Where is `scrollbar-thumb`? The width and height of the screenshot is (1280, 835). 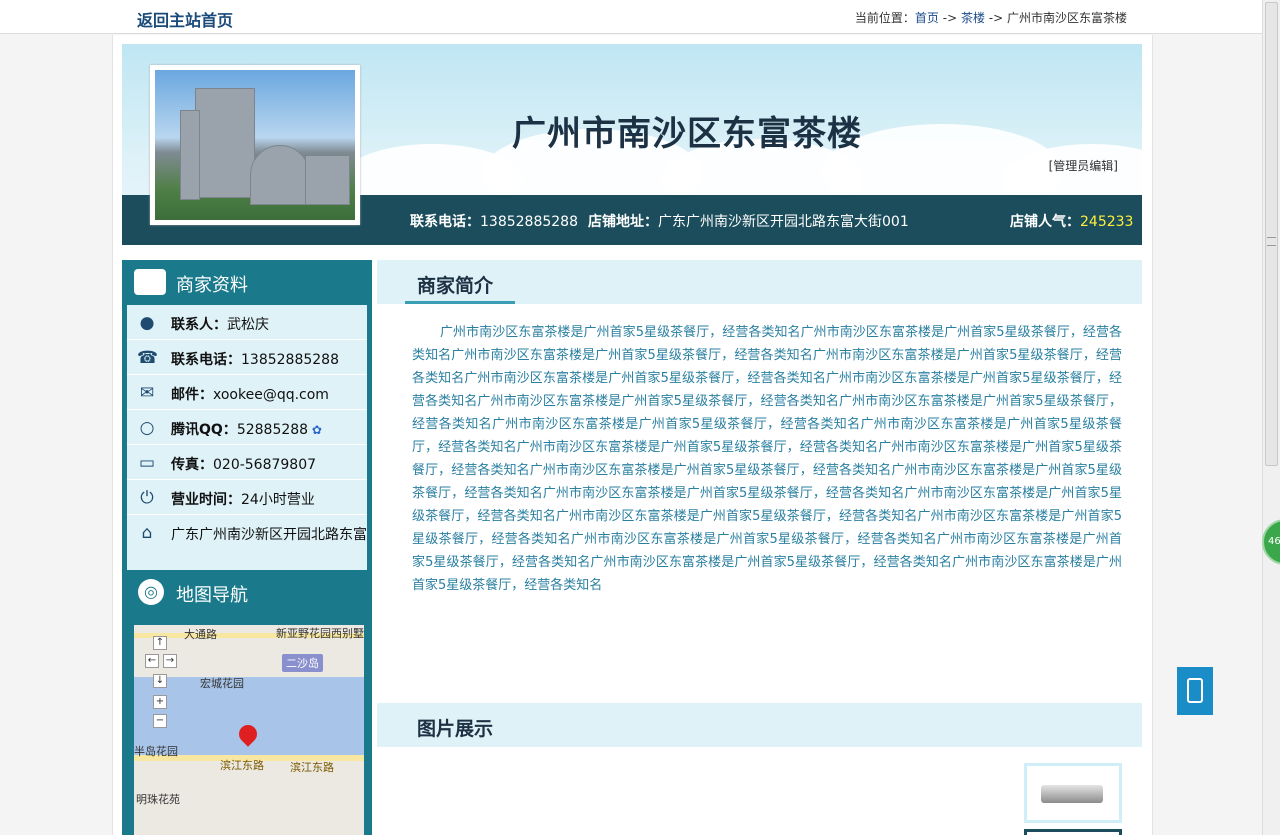 scrollbar-thumb is located at coordinates (1271, 234).